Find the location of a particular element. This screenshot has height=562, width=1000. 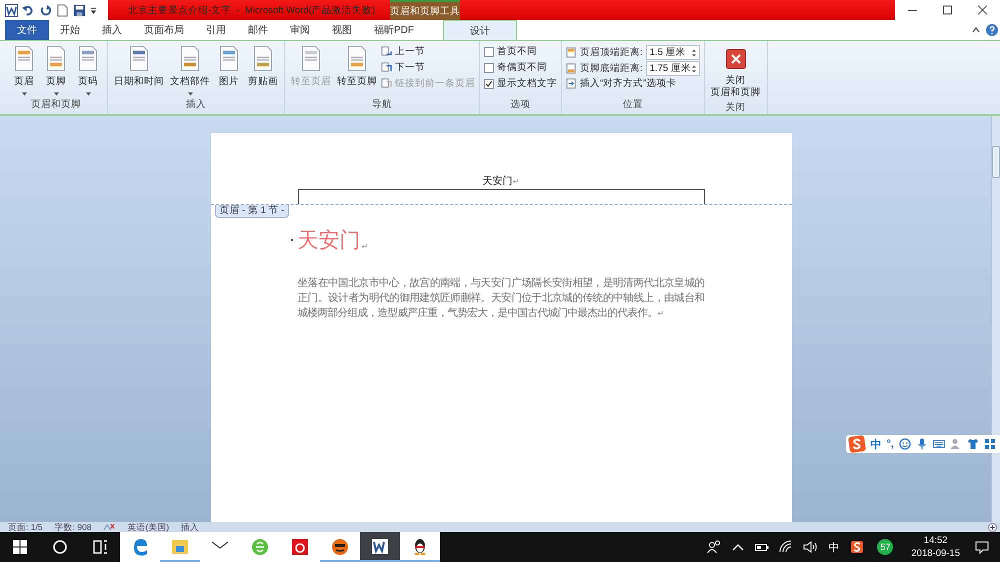

ribbon-button: 页码 is located at coordinates (88, 70).